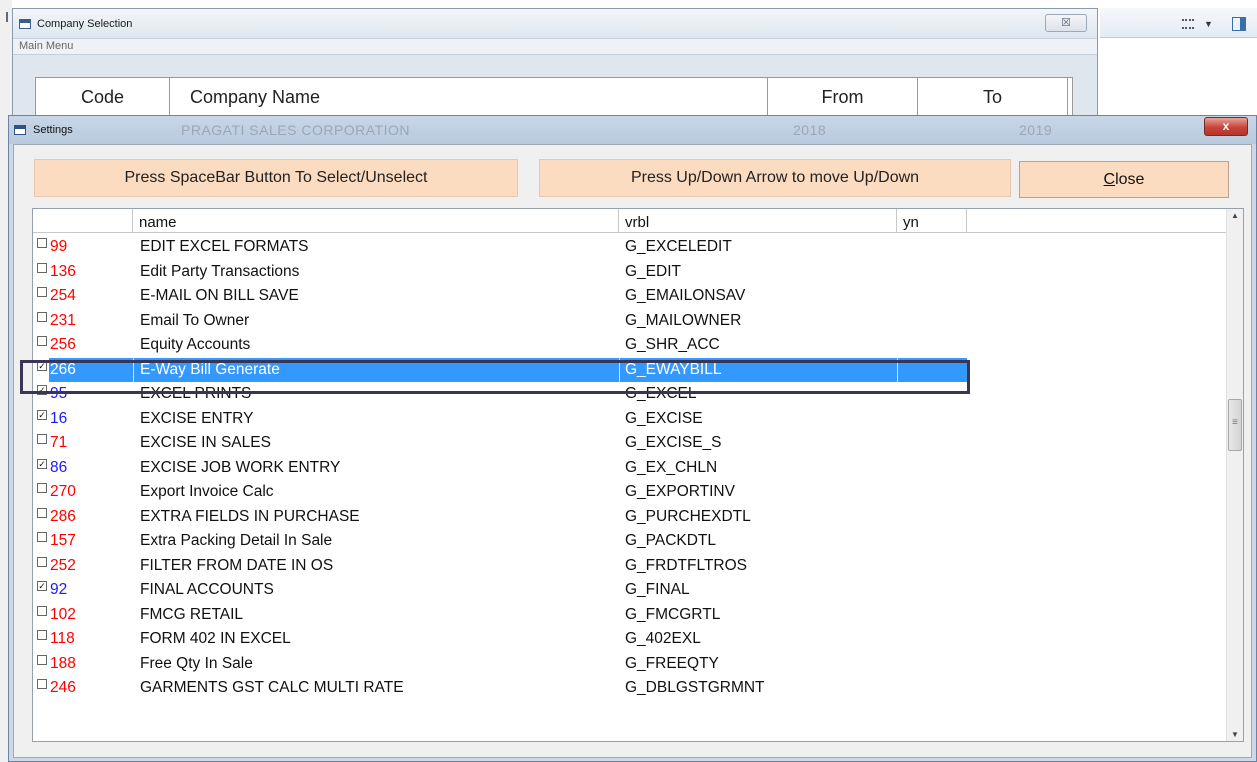 The height and width of the screenshot is (762, 1257). Describe the element at coordinates (843, 97) in the screenshot. I see `column-header-from: From` at that location.